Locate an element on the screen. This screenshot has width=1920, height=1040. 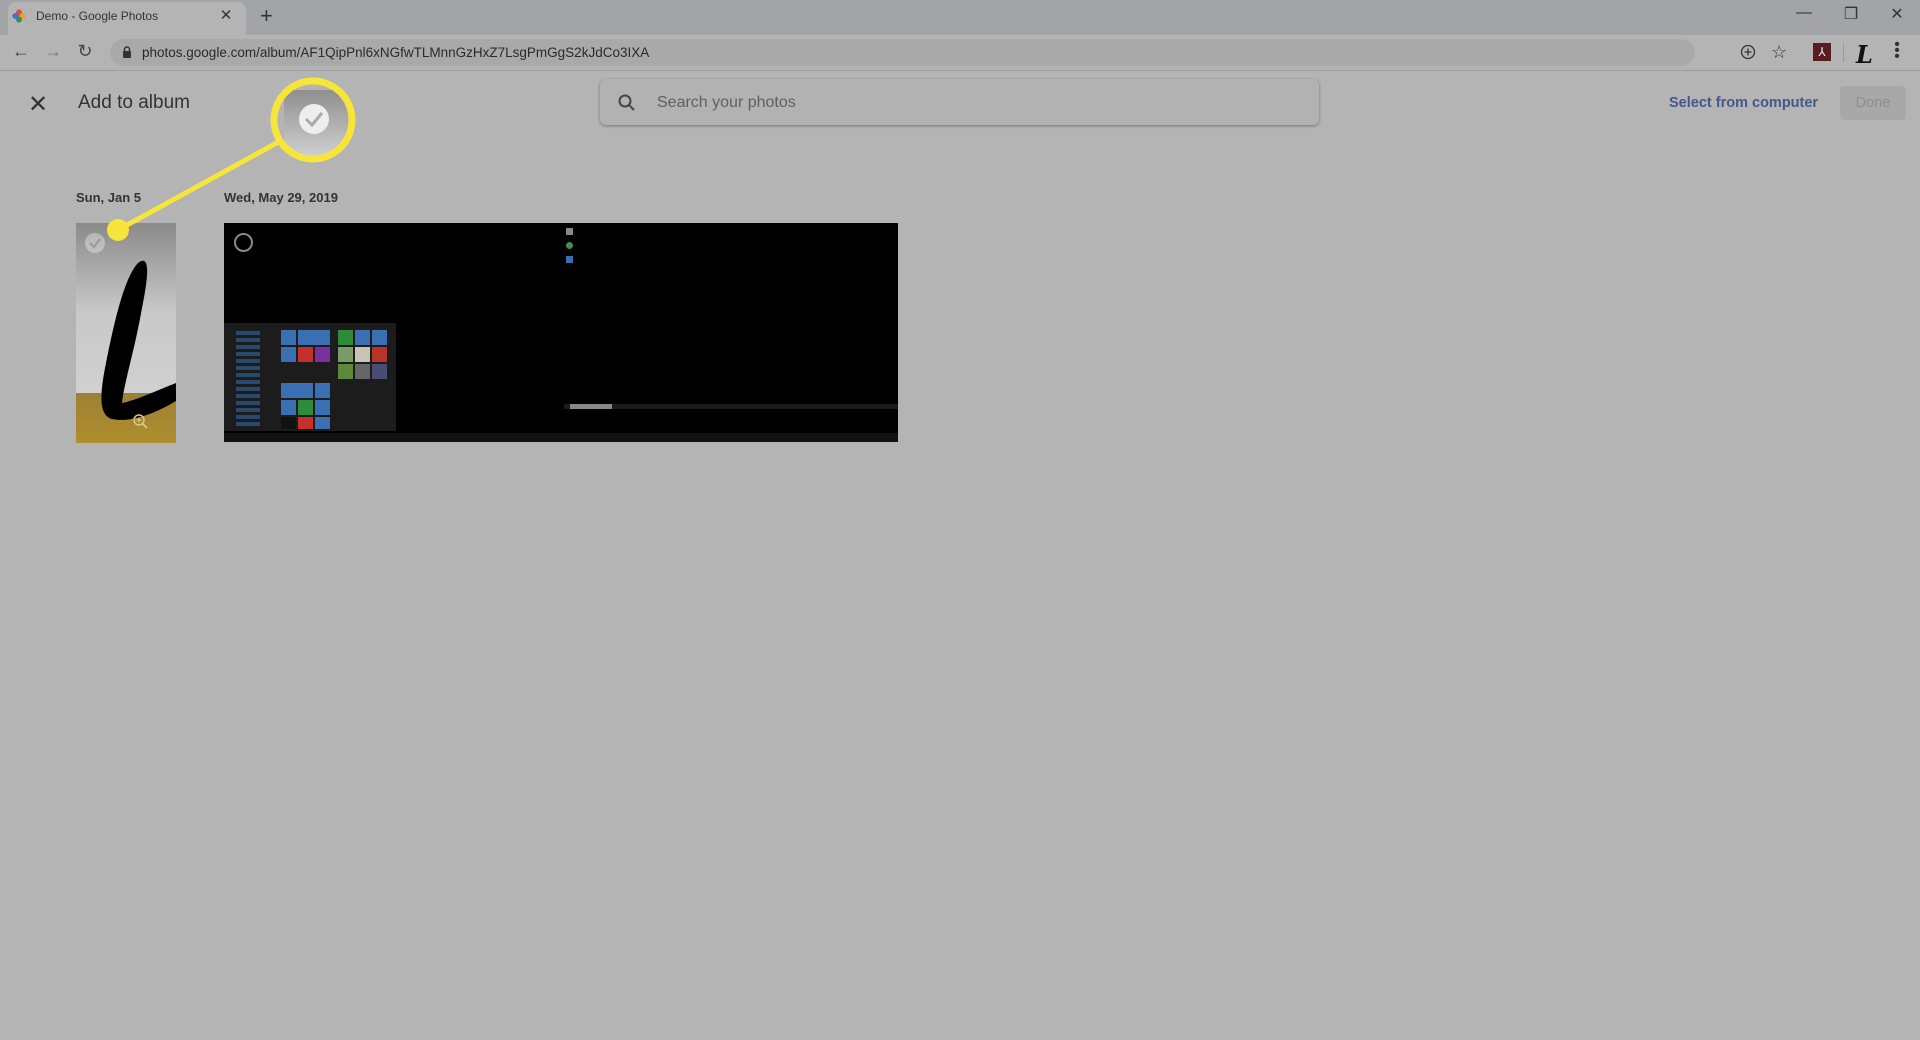
chrome-desktop-icon is located at coordinates (569, 245).